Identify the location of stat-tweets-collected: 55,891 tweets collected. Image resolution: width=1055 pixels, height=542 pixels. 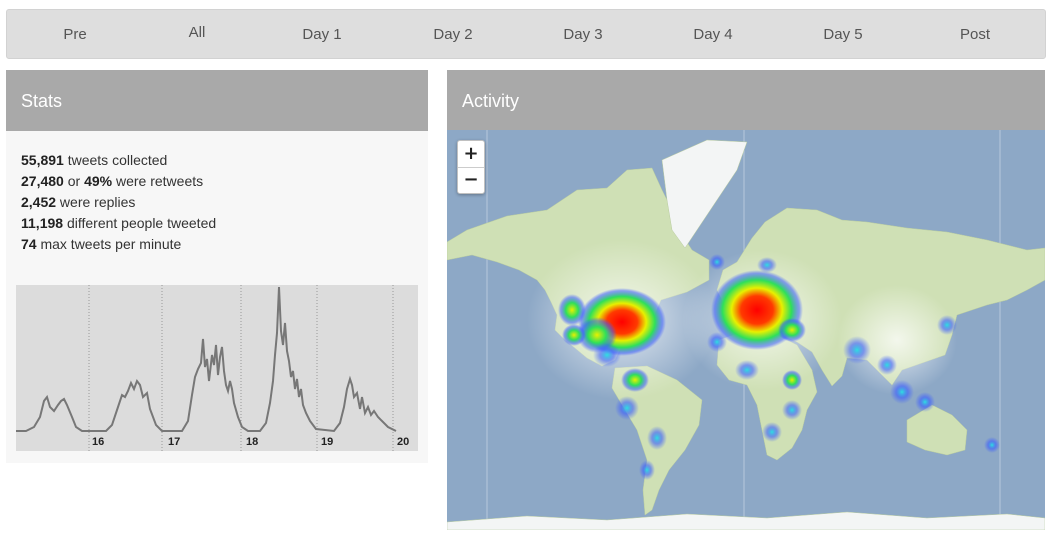
(94, 160).